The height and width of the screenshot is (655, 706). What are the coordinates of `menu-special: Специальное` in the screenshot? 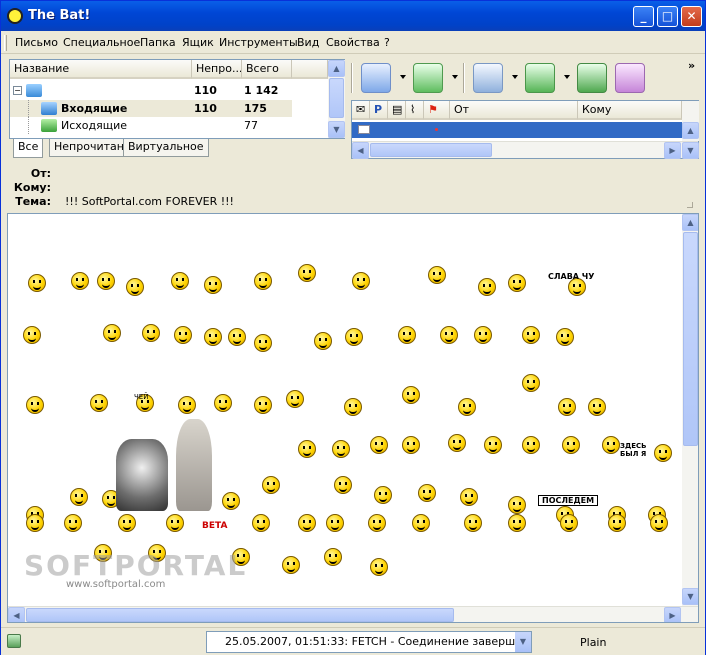 It's located at (101, 42).